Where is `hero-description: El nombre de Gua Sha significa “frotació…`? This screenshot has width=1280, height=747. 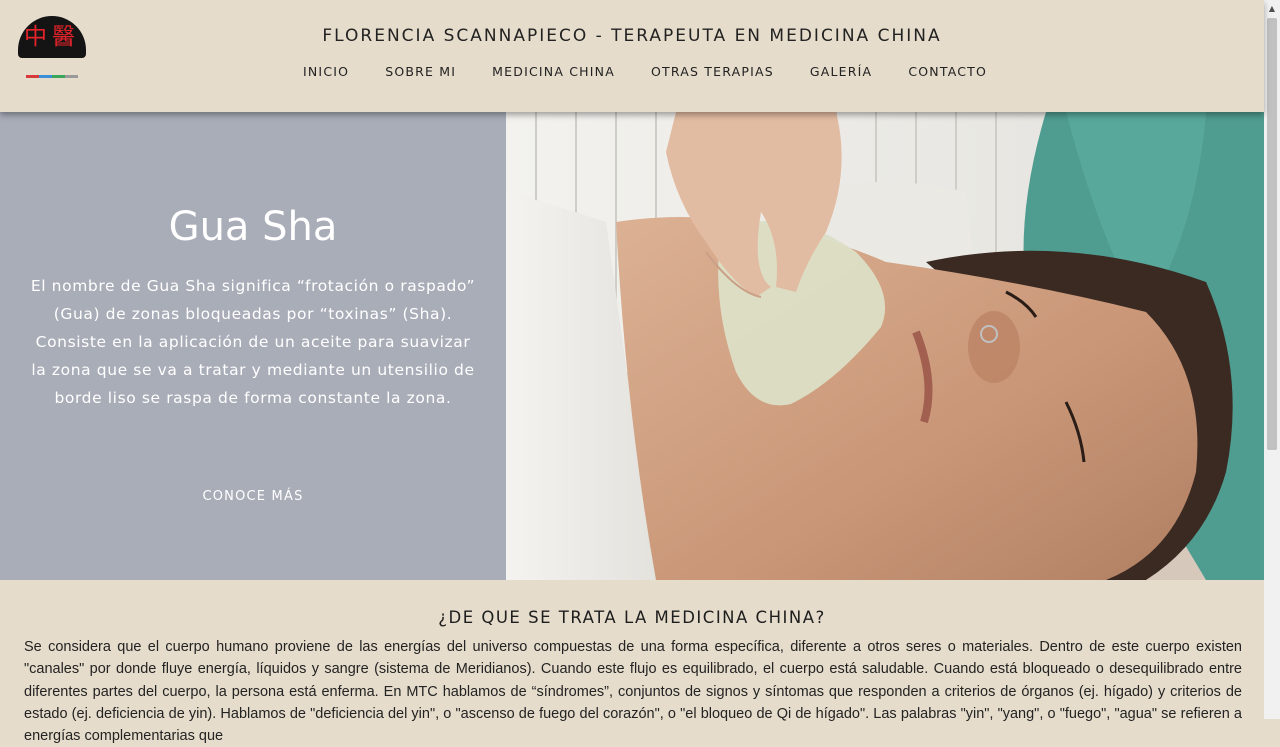
hero-description: El nombre de Gua Sha significa “frotació… is located at coordinates (253, 342).